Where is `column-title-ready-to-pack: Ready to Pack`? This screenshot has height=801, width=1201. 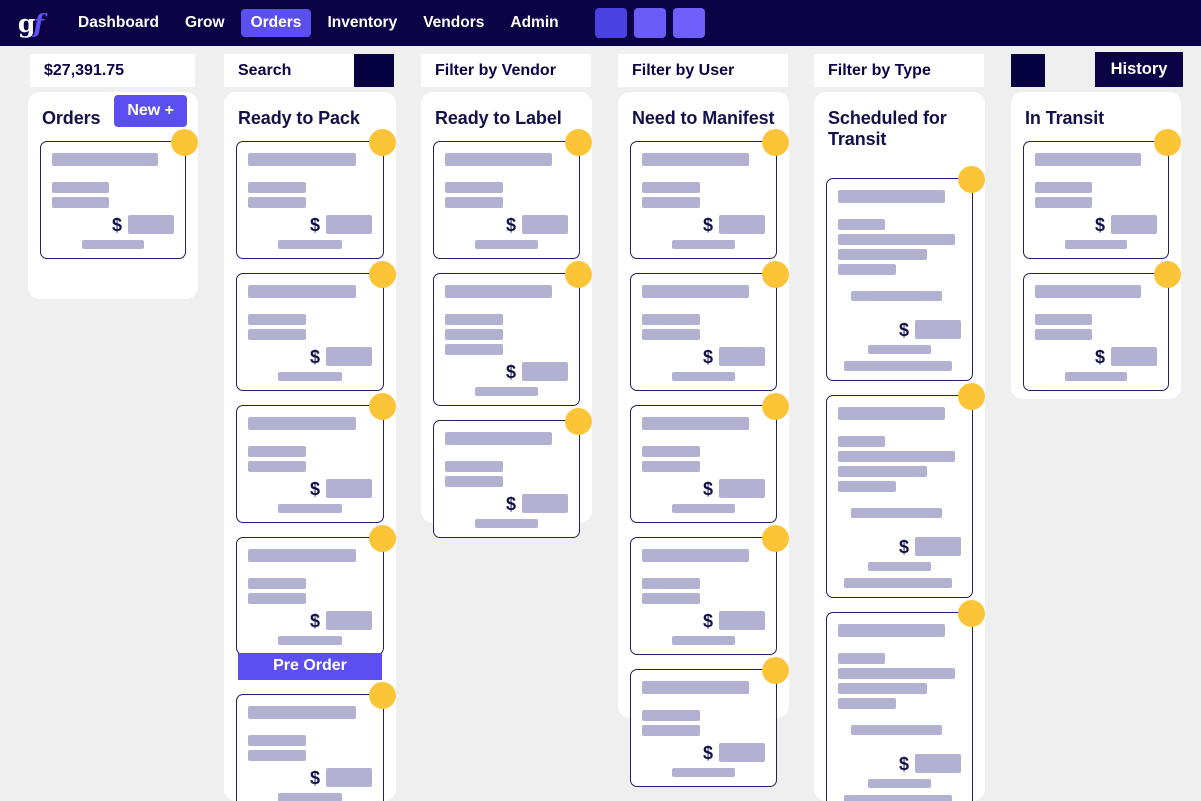 column-title-ready-to-pack: Ready to Pack is located at coordinates (299, 118).